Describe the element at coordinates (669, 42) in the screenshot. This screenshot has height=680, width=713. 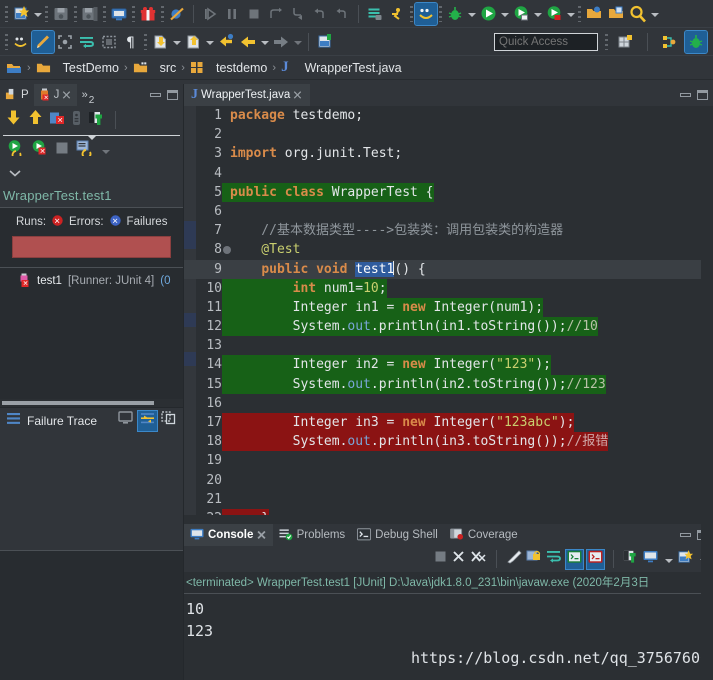
I see `open-perspective-icon` at that location.